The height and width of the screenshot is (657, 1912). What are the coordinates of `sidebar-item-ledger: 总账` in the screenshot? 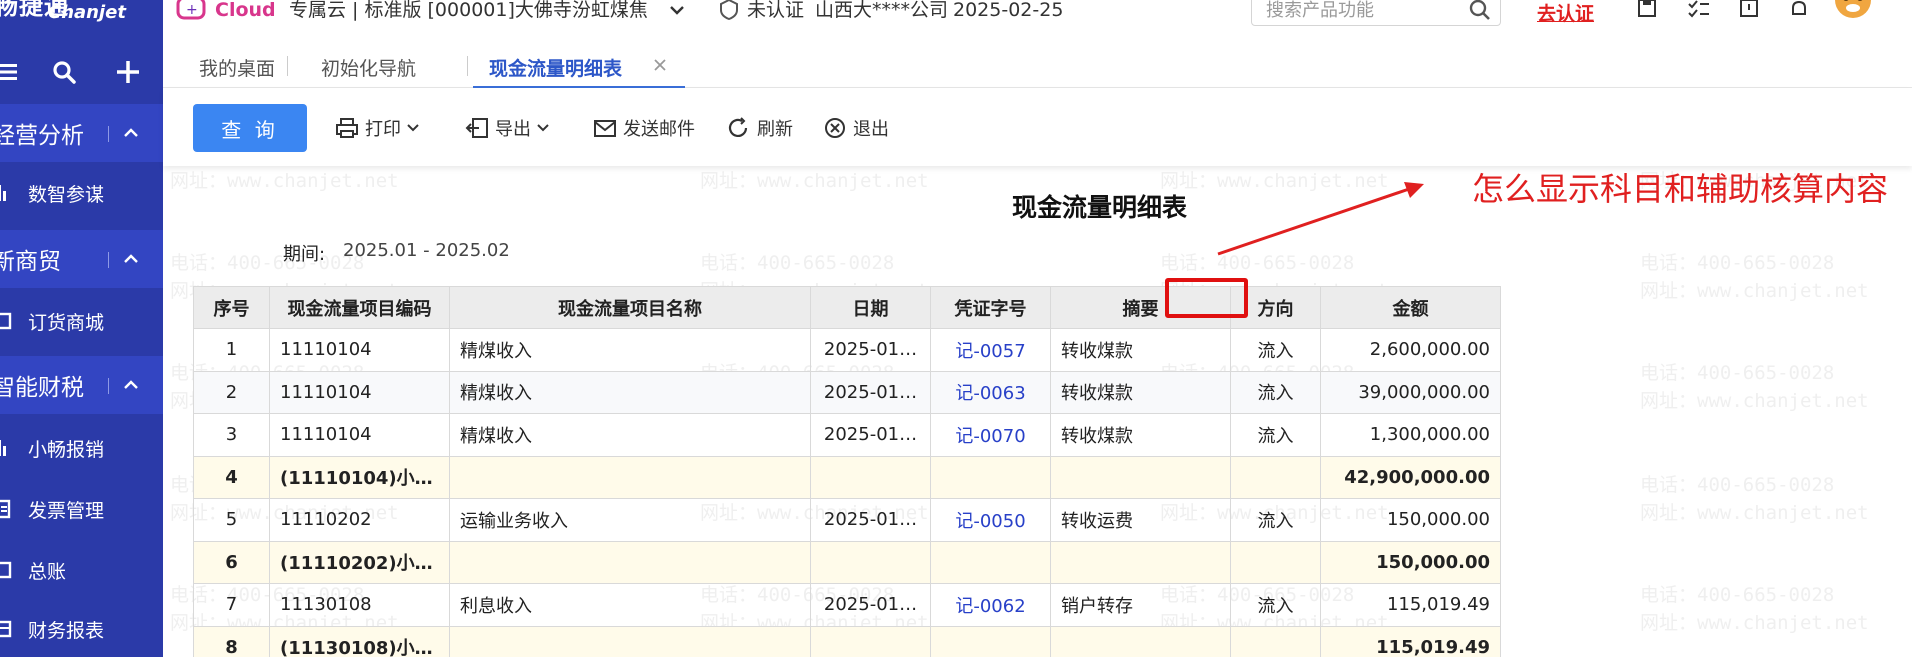 It's located at (81, 570).